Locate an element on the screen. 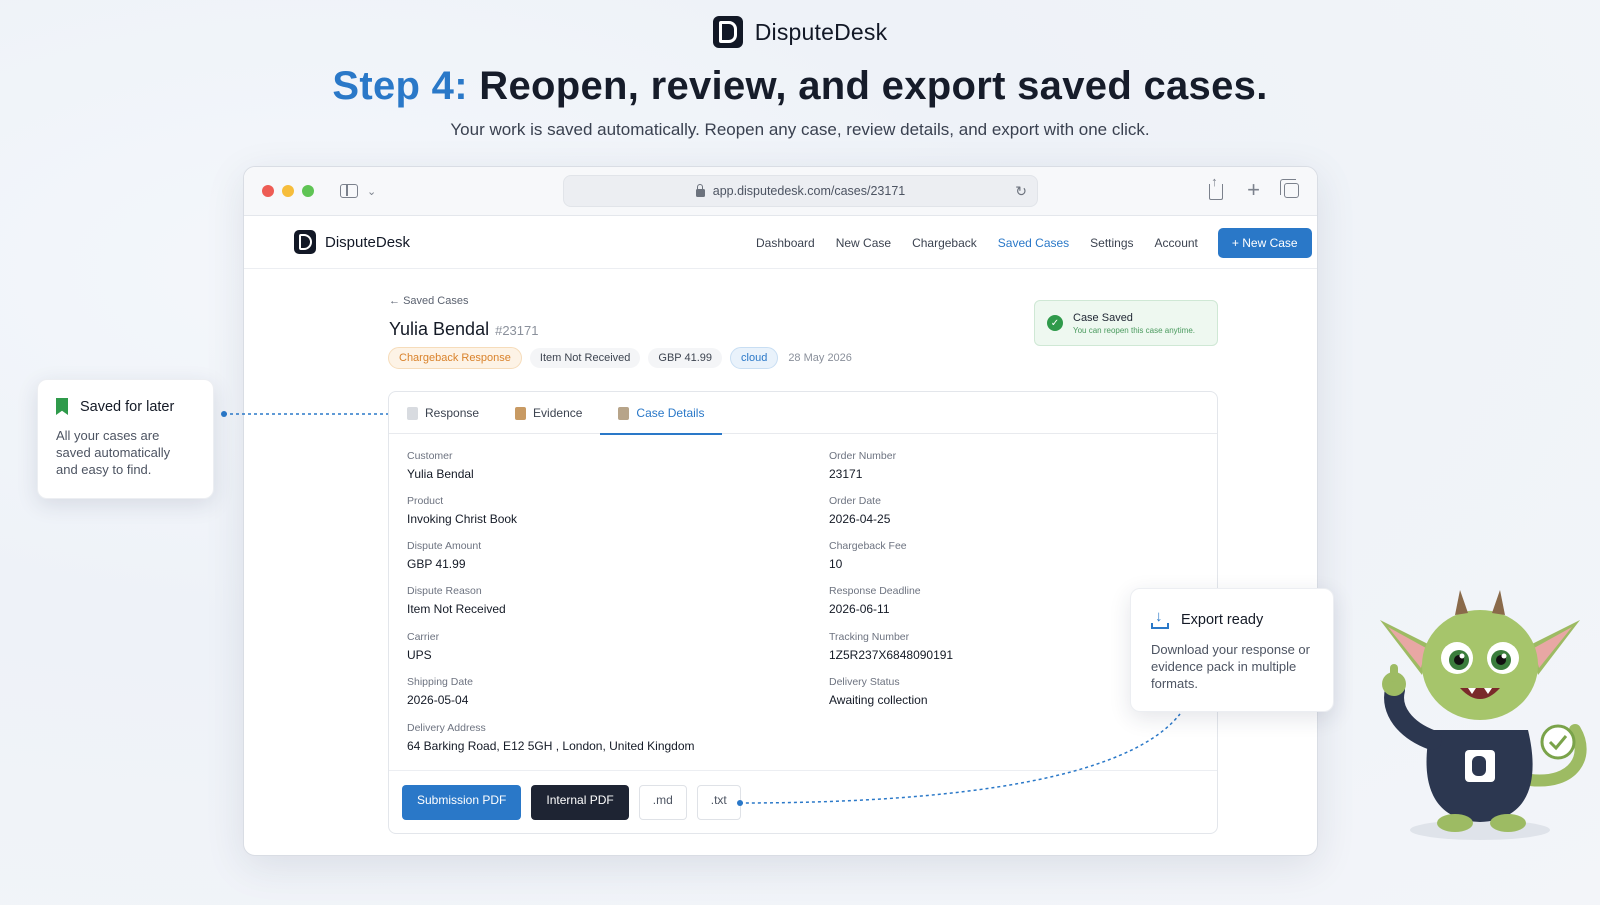  nav-settings: Settings is located at coordinates (1111, 243).